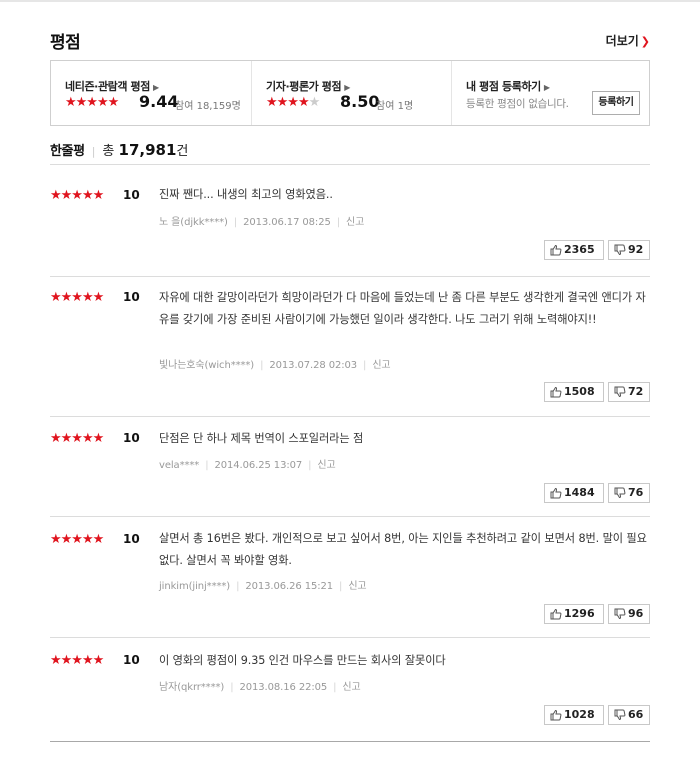 The width and height of the screenshot is (700, 769). What do you see at coordinates (636, 249) in the screenshot?
I see `downvote-count: 92` at bounding box center [636, 249].